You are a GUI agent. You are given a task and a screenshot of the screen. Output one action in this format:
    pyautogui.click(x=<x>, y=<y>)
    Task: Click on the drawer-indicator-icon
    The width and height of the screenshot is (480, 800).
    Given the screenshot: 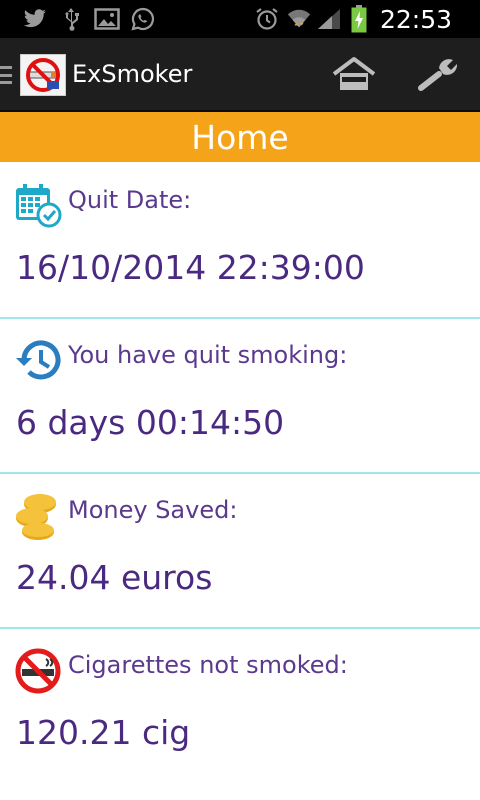 What is the action you would take?
    pyautogui.click(x=6, y=75)
    